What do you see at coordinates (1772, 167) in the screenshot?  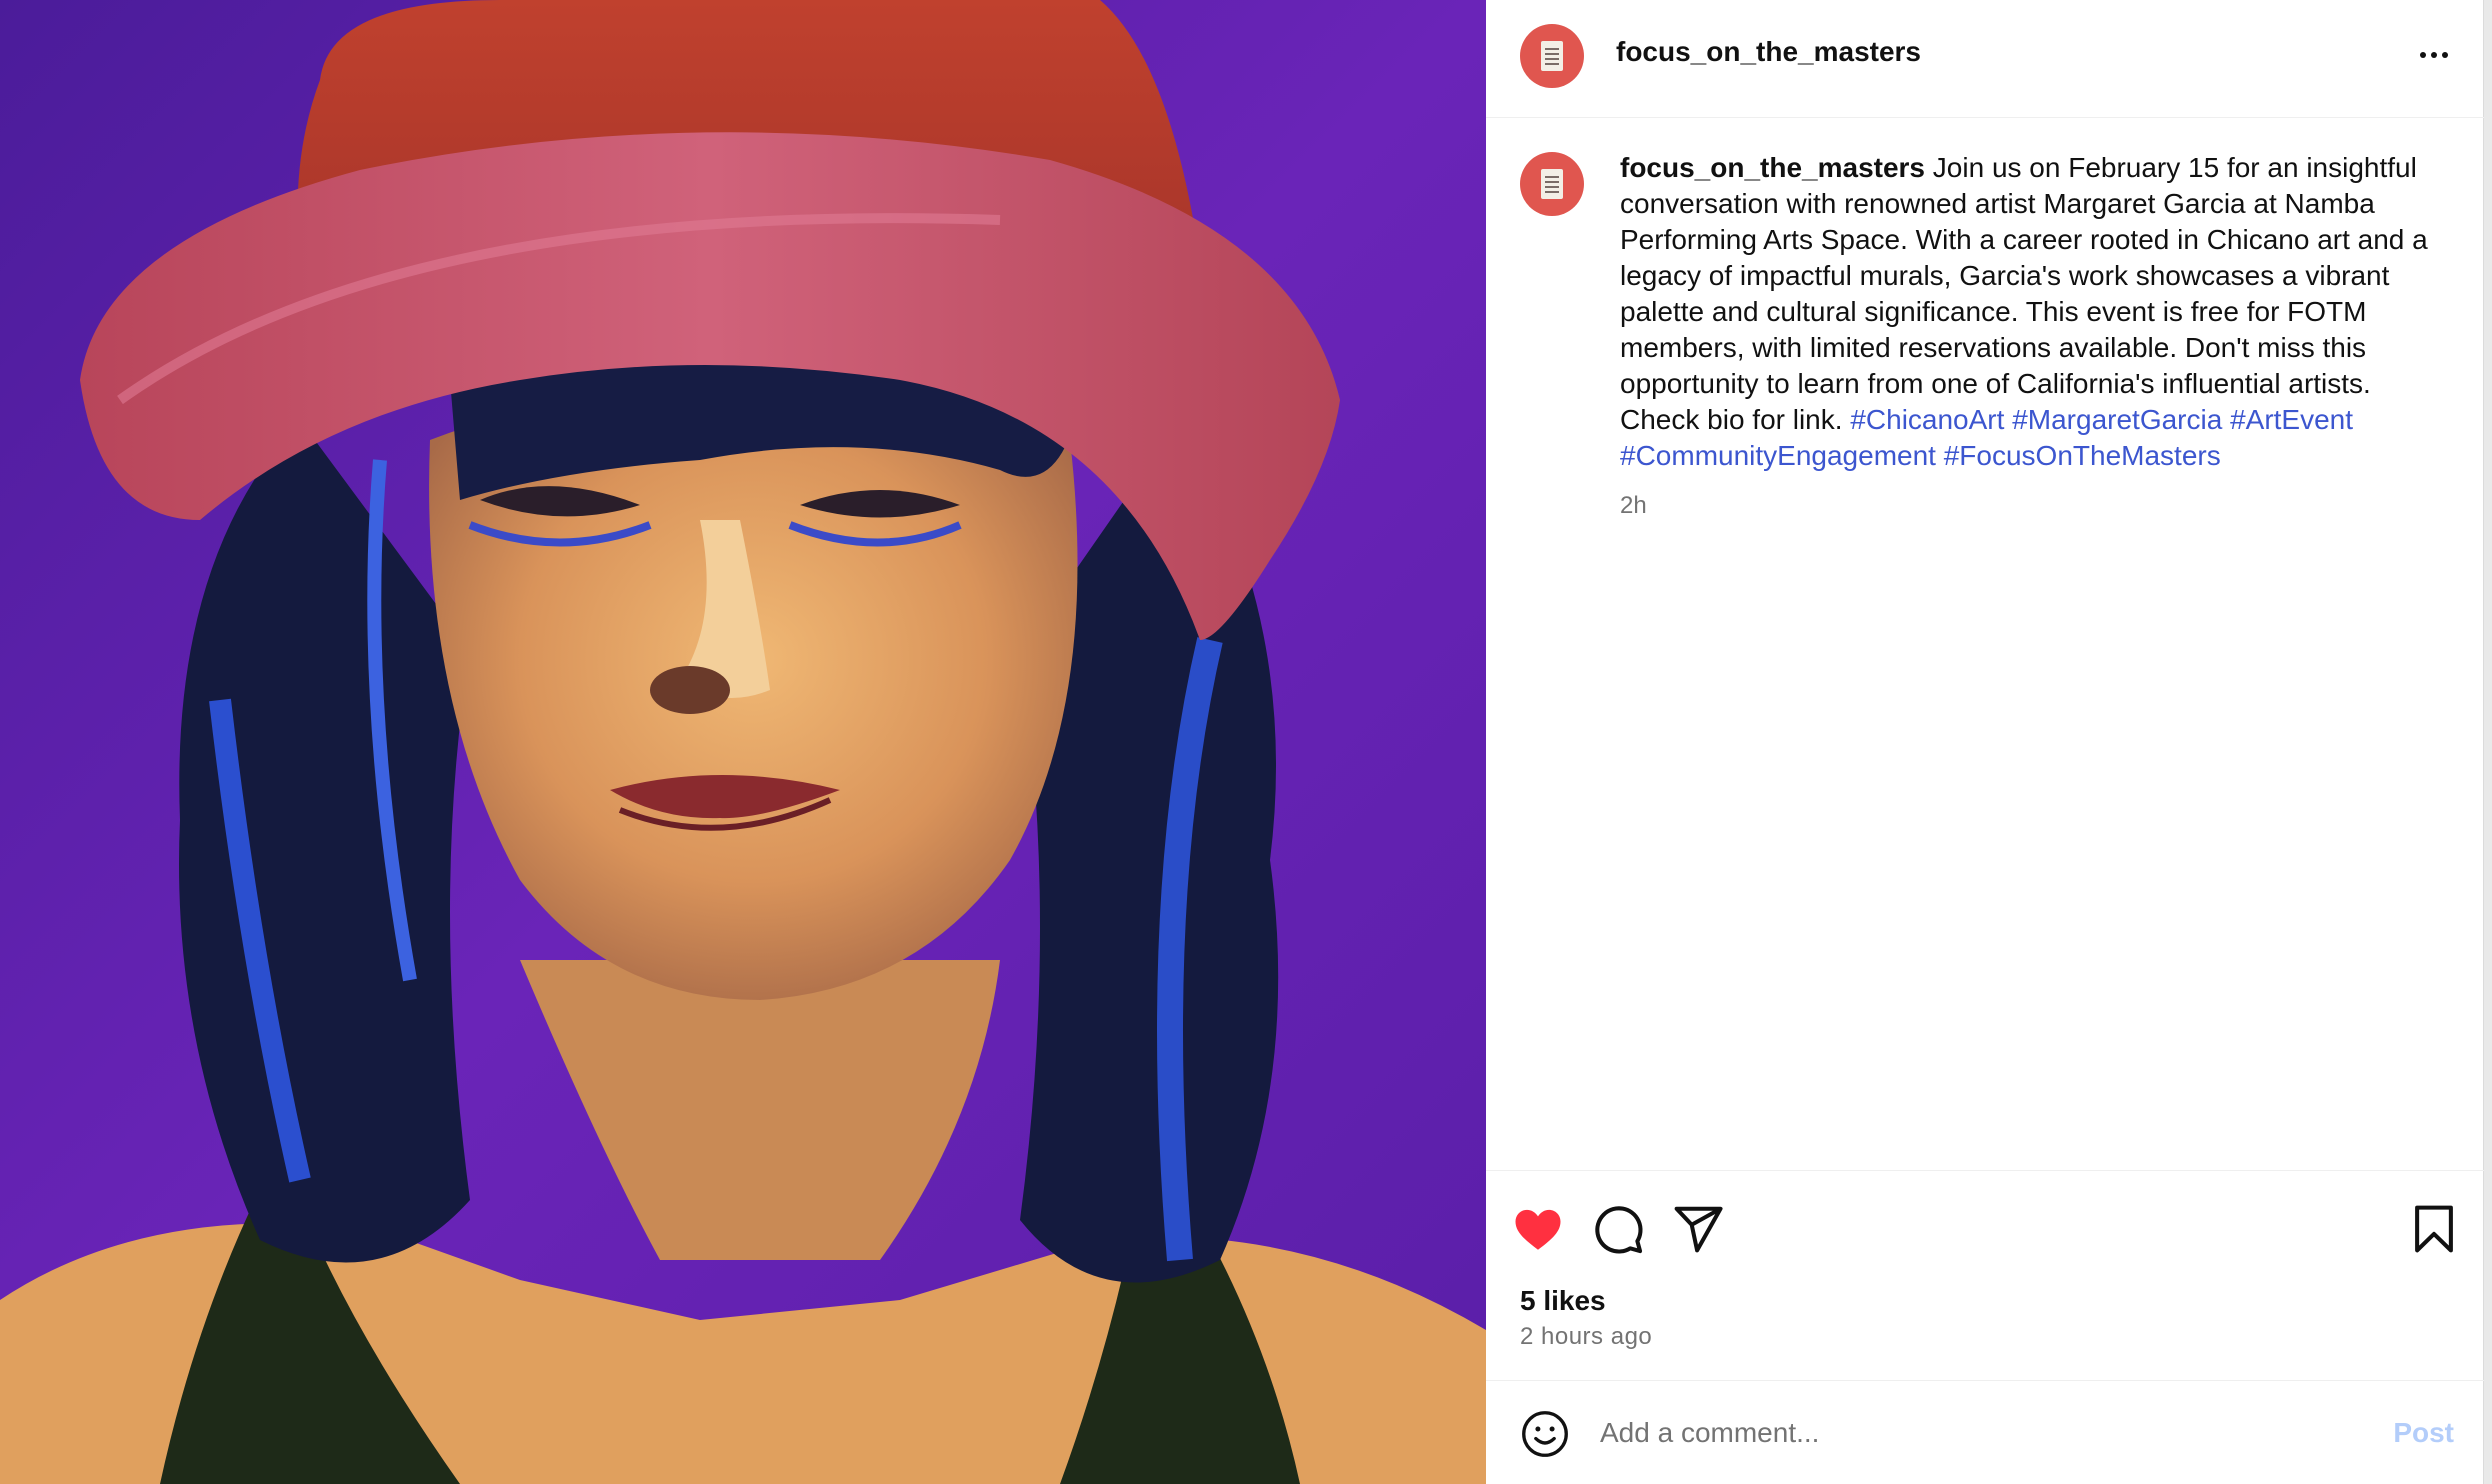 I see `caption-username: focus_on_the_masters` at bounding box center [1772, 167].